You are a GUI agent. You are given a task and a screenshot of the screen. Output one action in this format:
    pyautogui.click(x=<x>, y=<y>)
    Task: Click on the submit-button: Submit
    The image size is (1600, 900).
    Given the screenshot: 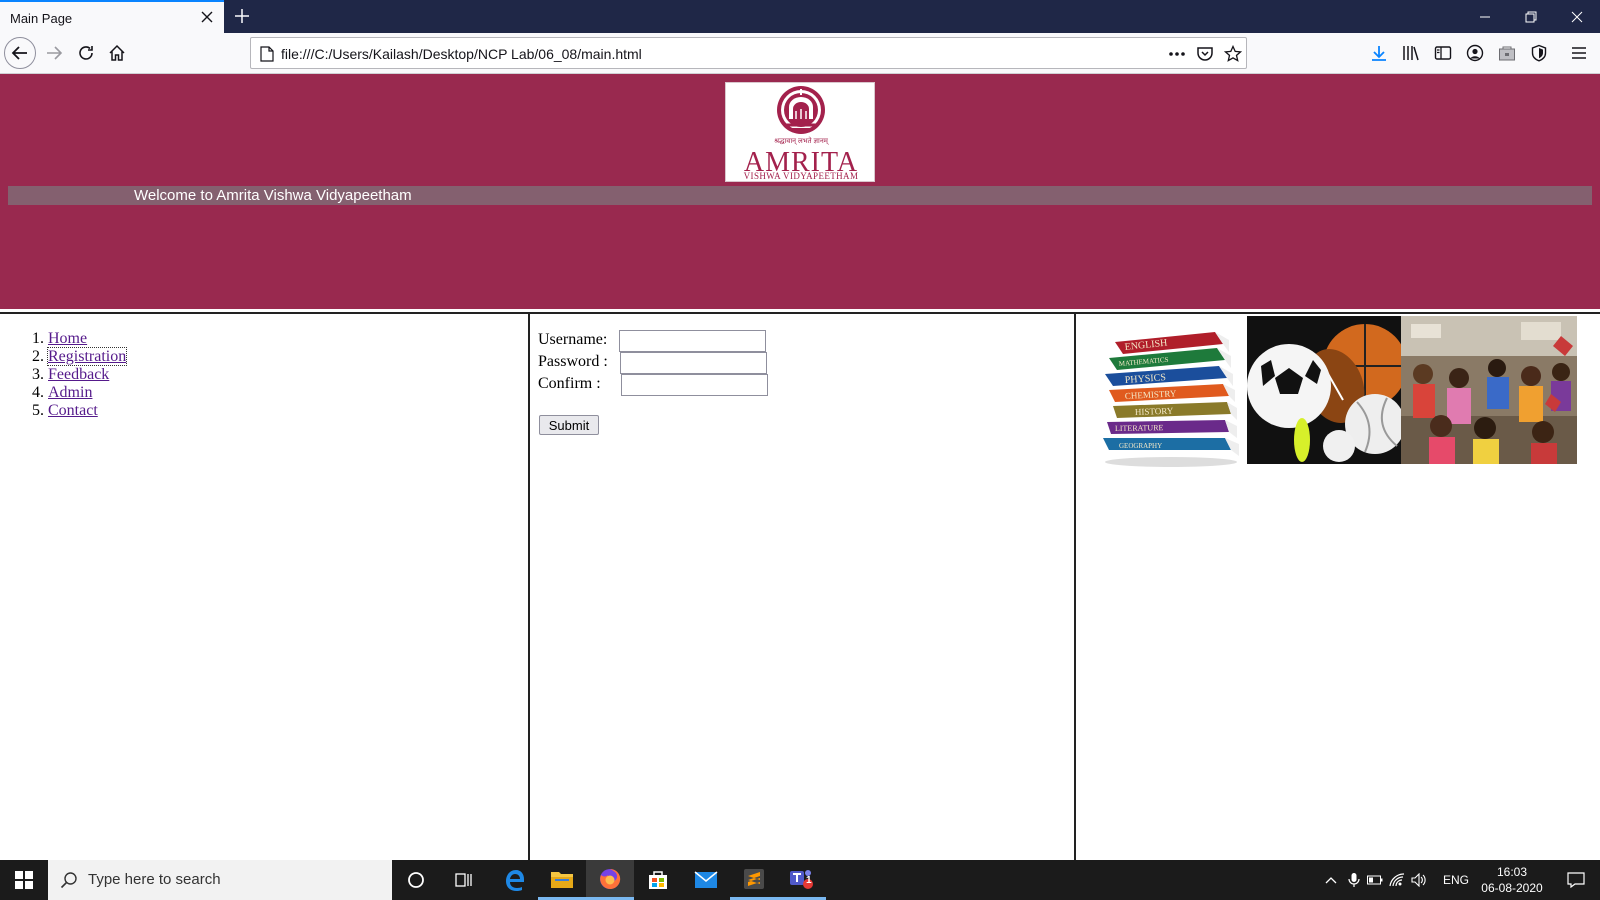 What is the action you would take?
    pyautogui.click(x=569, y=425)
    